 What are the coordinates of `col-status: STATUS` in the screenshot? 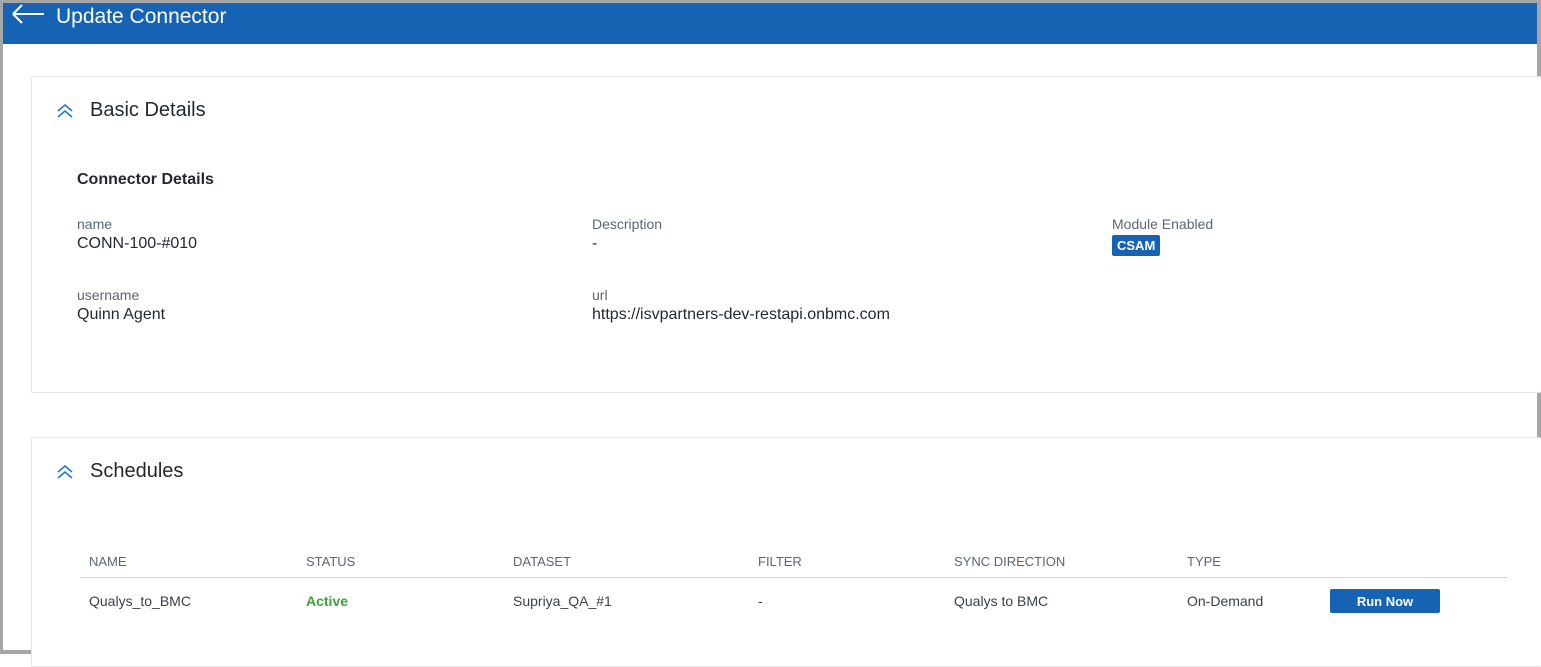 It's located at (400, 563).